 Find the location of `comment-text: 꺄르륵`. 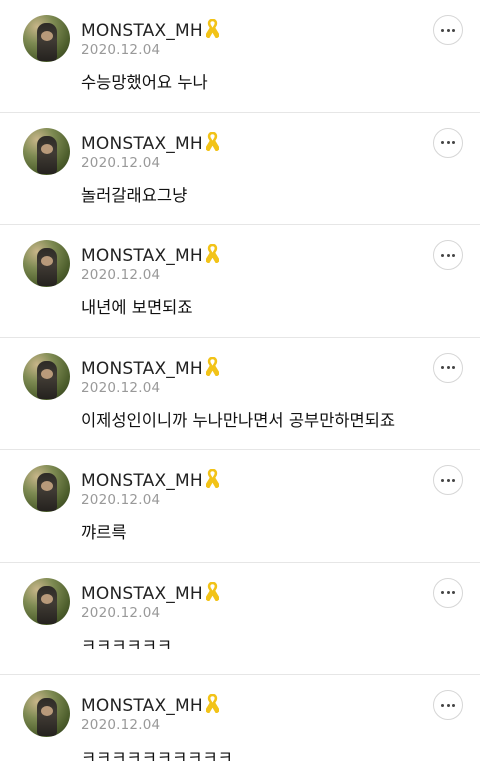

comment-text: 꺄르륵 is located at coordinates (104, 532).